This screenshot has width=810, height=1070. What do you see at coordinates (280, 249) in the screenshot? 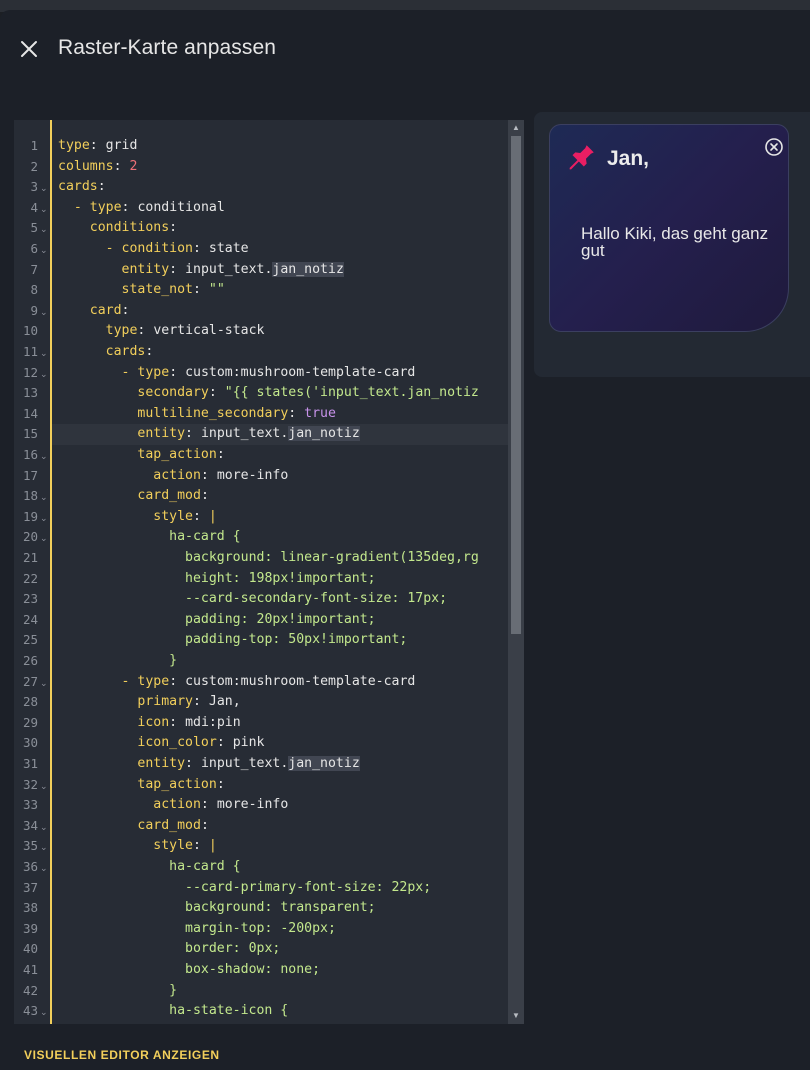
I see `code-line: - condition: state` at bounding box center [280, 249].